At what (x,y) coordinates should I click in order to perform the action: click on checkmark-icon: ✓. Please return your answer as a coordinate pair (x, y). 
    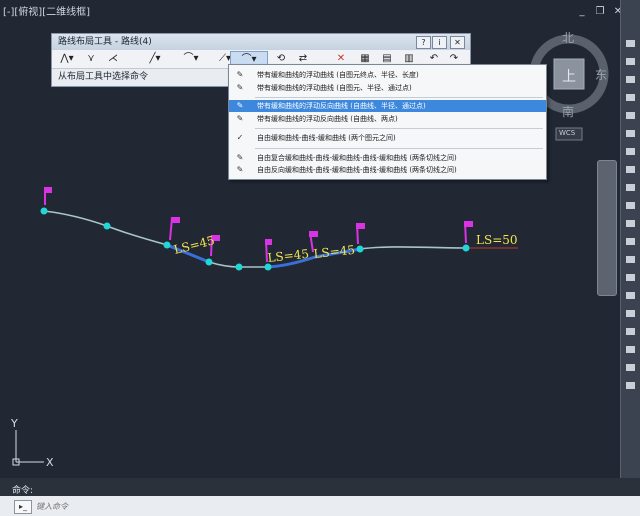
    Looking at the image, I should click on (240, 137).